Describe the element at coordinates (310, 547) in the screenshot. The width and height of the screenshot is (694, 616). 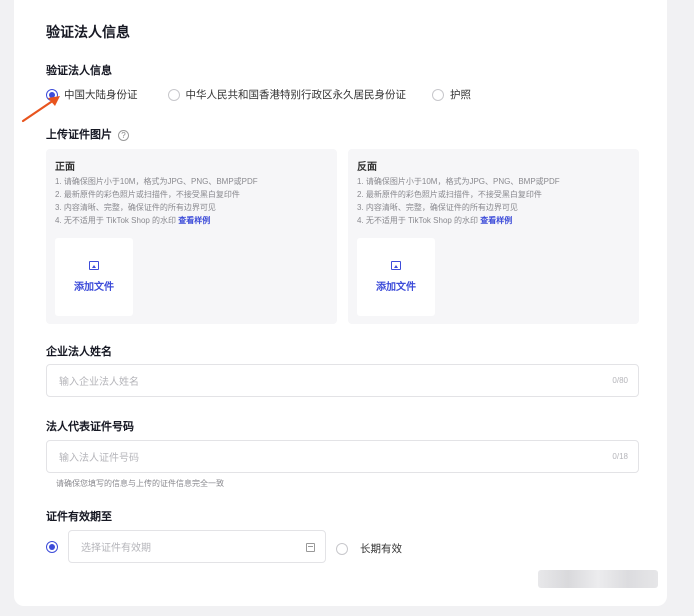
I see `calendar-icon` at that location.